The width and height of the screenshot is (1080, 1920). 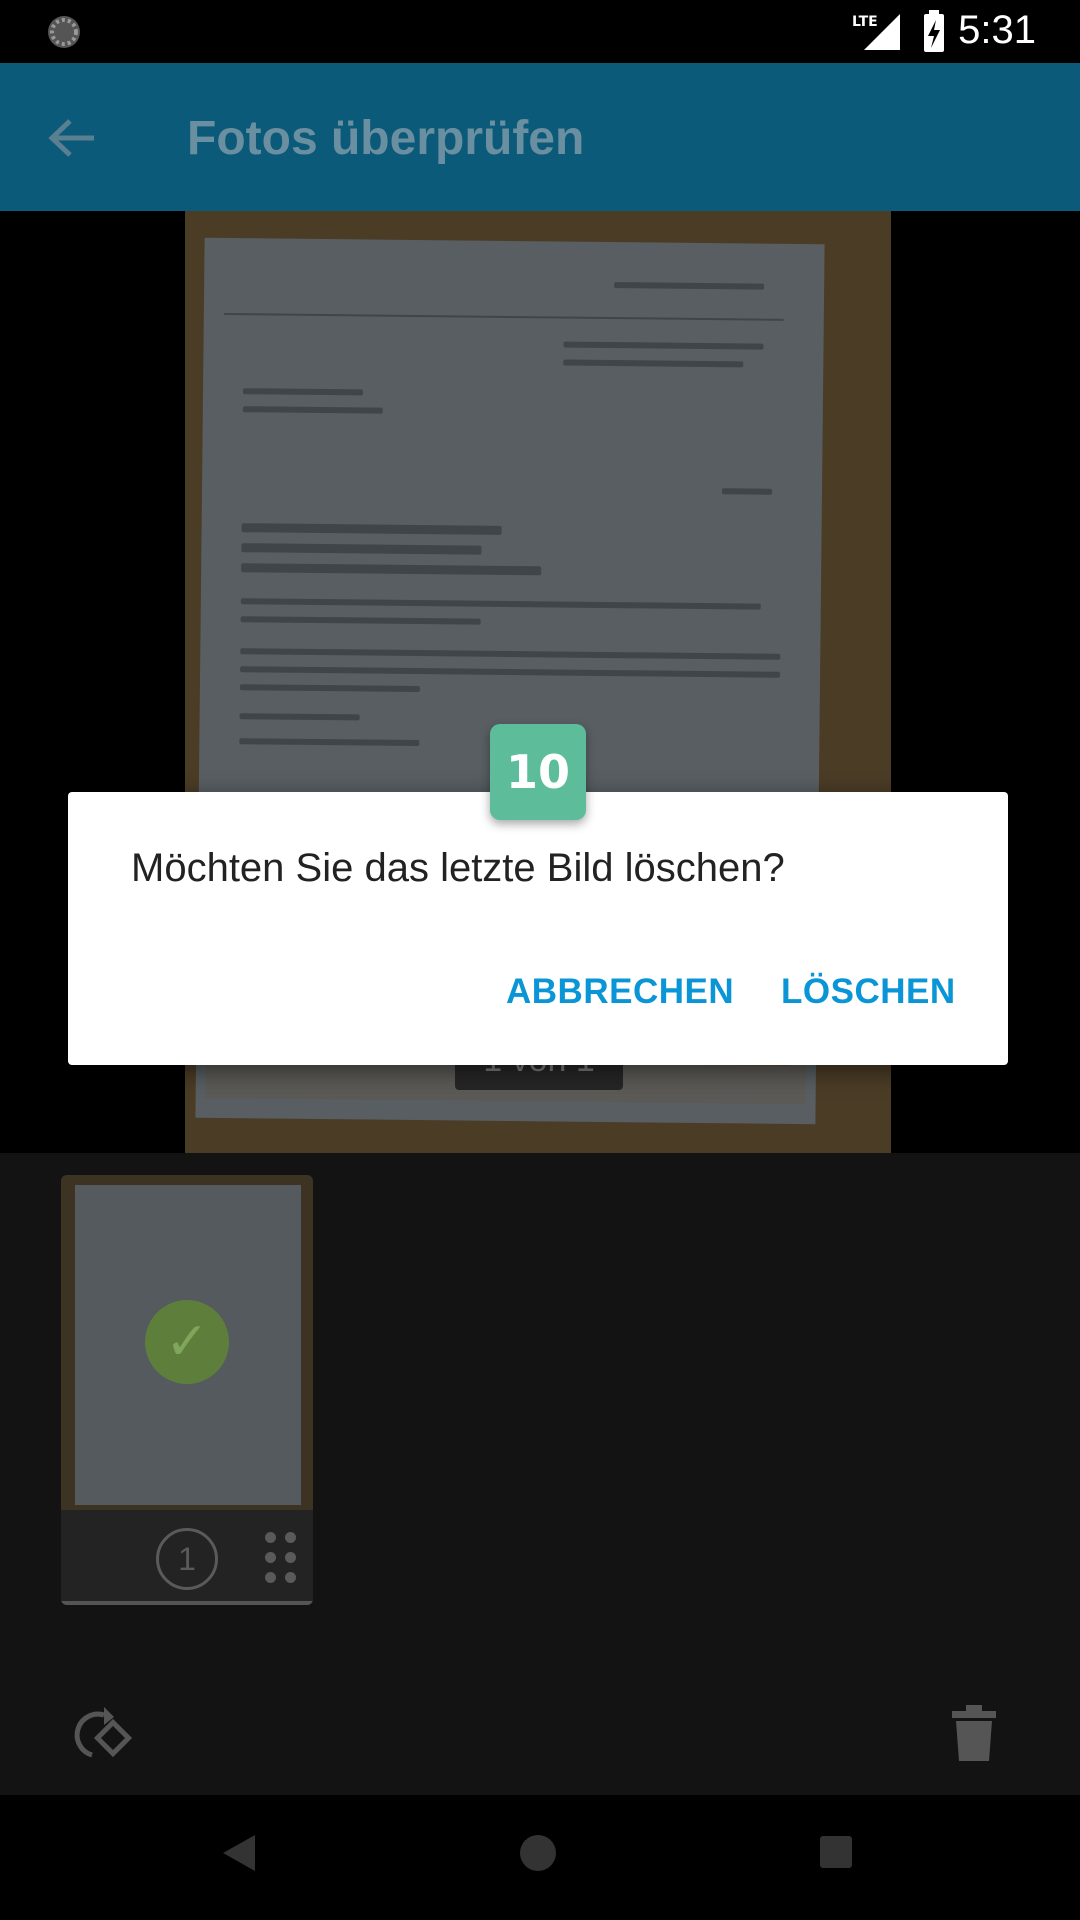 I want to click on nav-recents-icon, so click(x=836, y=1852).